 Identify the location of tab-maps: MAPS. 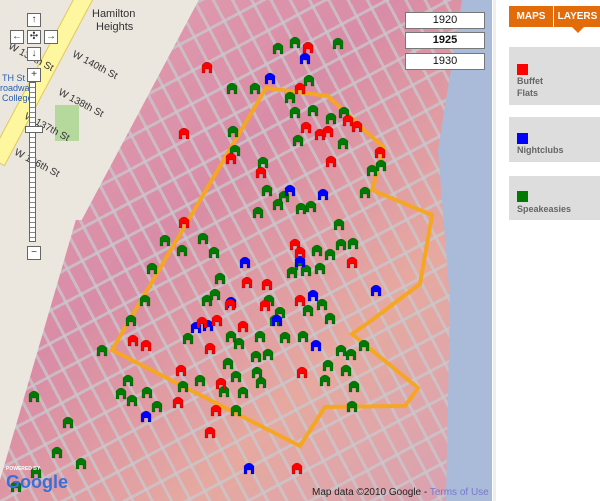
(531, 16).